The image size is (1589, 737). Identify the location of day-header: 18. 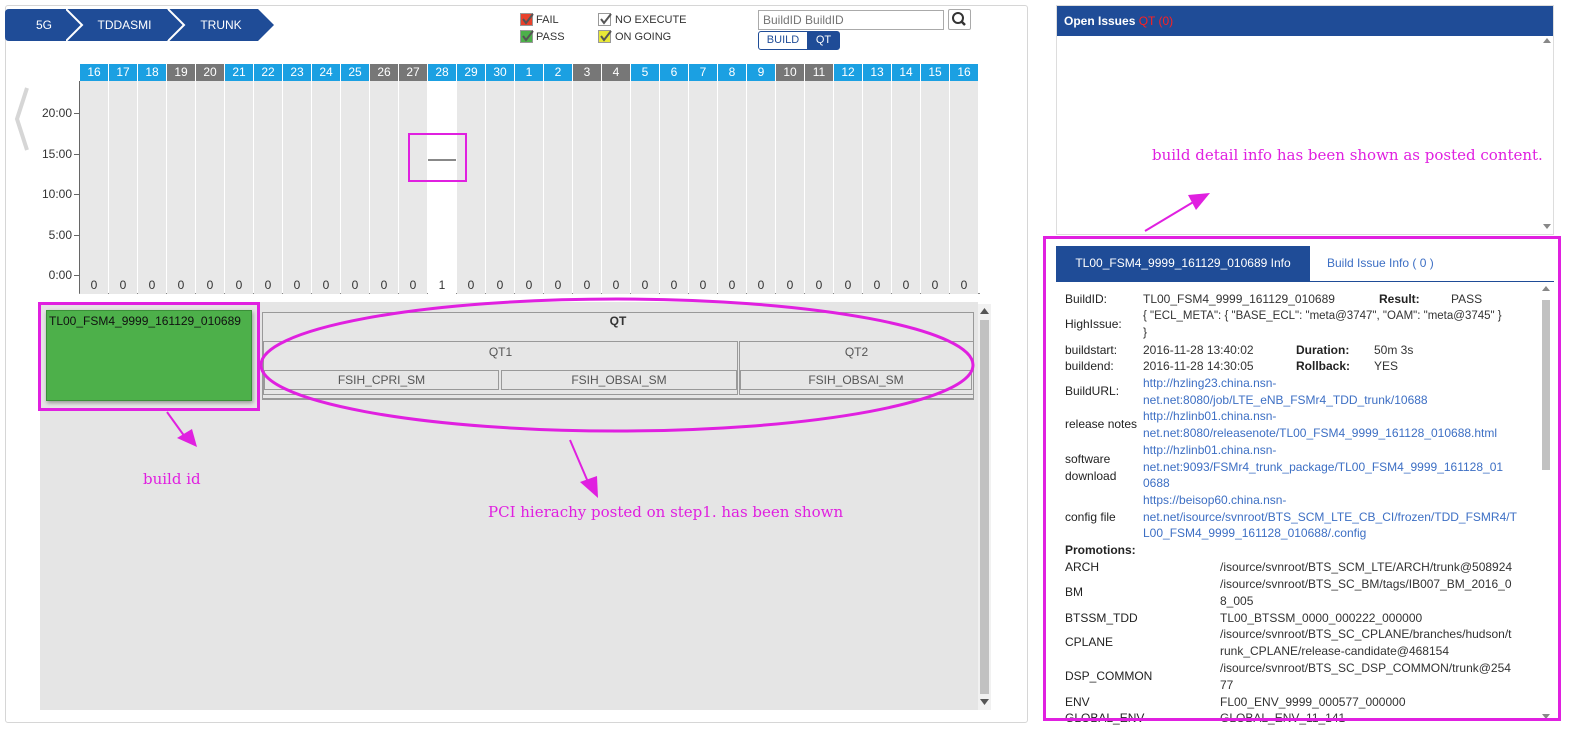
(152, 72).